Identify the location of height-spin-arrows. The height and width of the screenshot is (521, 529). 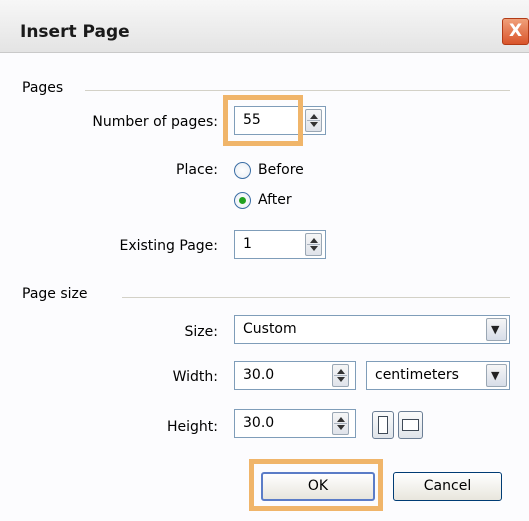
(340, 423).